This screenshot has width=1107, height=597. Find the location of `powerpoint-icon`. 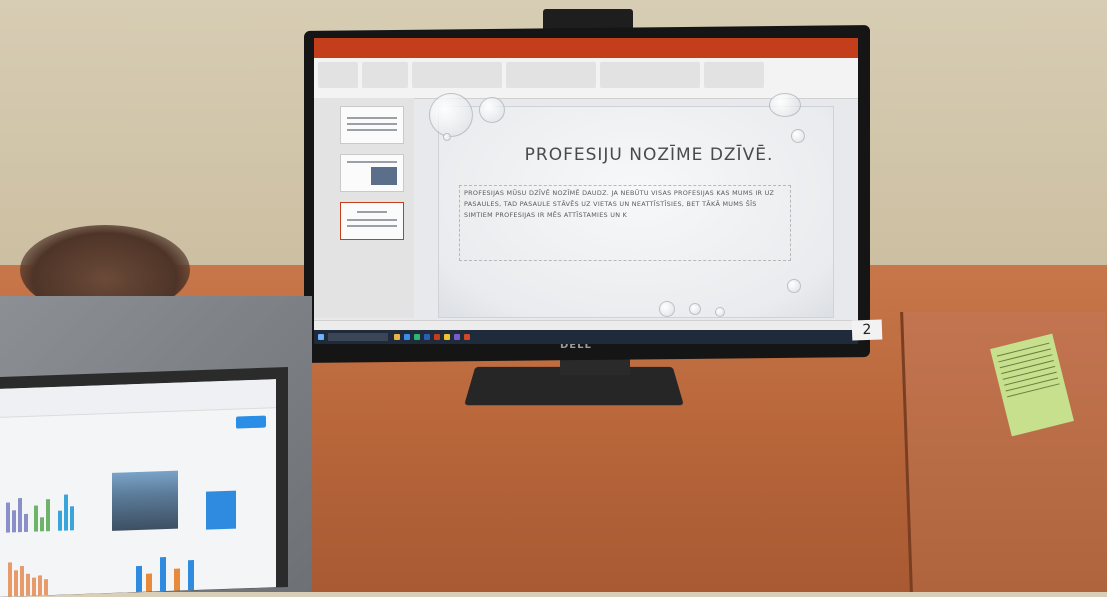

powerpoint-icon is located at coordinates (437, 337).